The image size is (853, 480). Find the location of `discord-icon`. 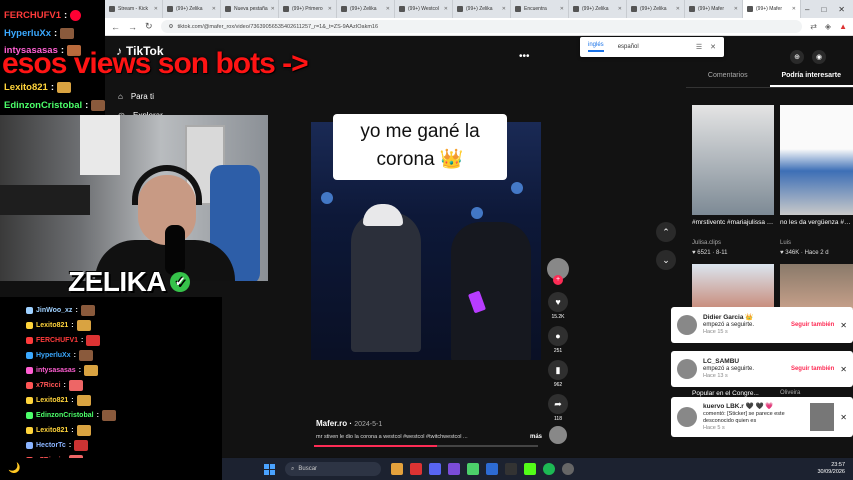

discord-icon is located at coordinates (435, 469).